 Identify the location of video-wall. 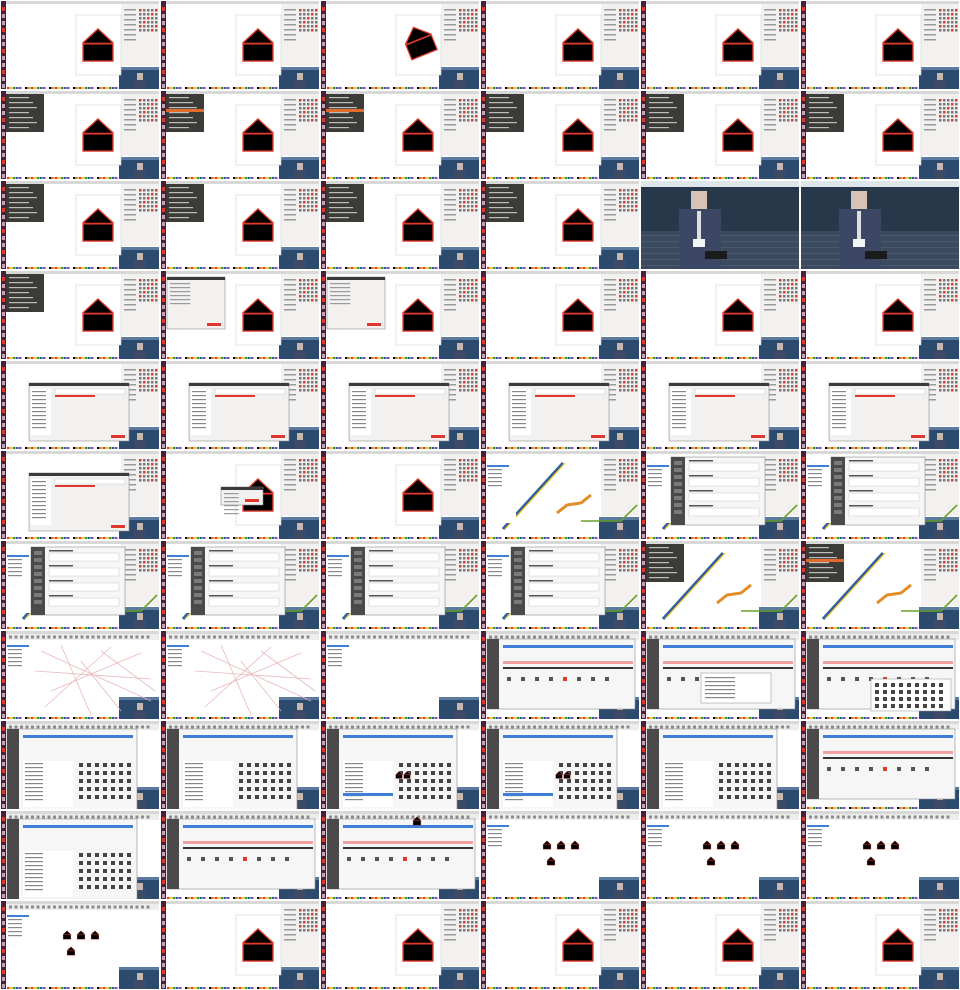
(459, 518).